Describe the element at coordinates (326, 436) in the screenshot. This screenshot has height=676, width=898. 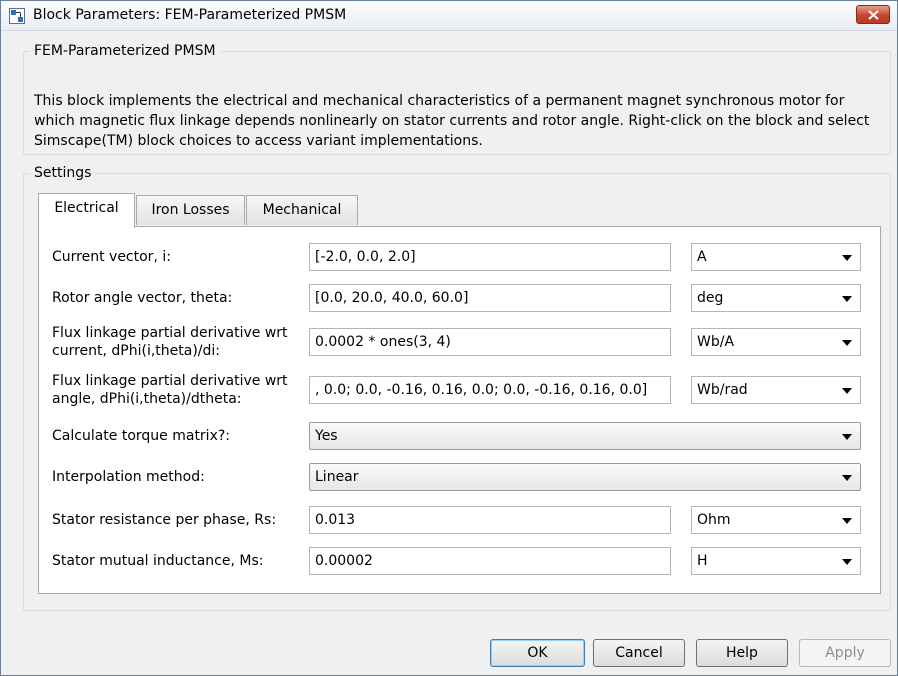
I see `torque-matrix-value: Yes` at that location.